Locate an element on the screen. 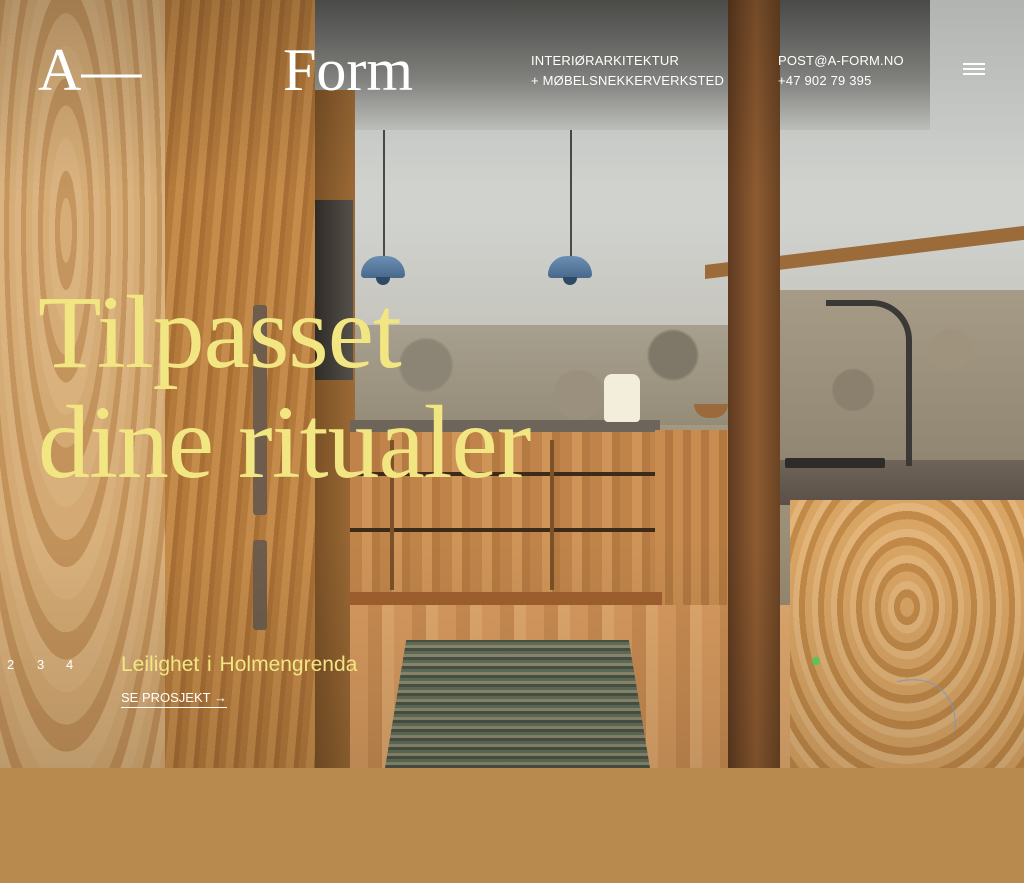 The height and width of the screenshot is (883, 1024). contact-info: POST@A-FORM.NO +47 902 79 395 is located at coordinates (841, 71).